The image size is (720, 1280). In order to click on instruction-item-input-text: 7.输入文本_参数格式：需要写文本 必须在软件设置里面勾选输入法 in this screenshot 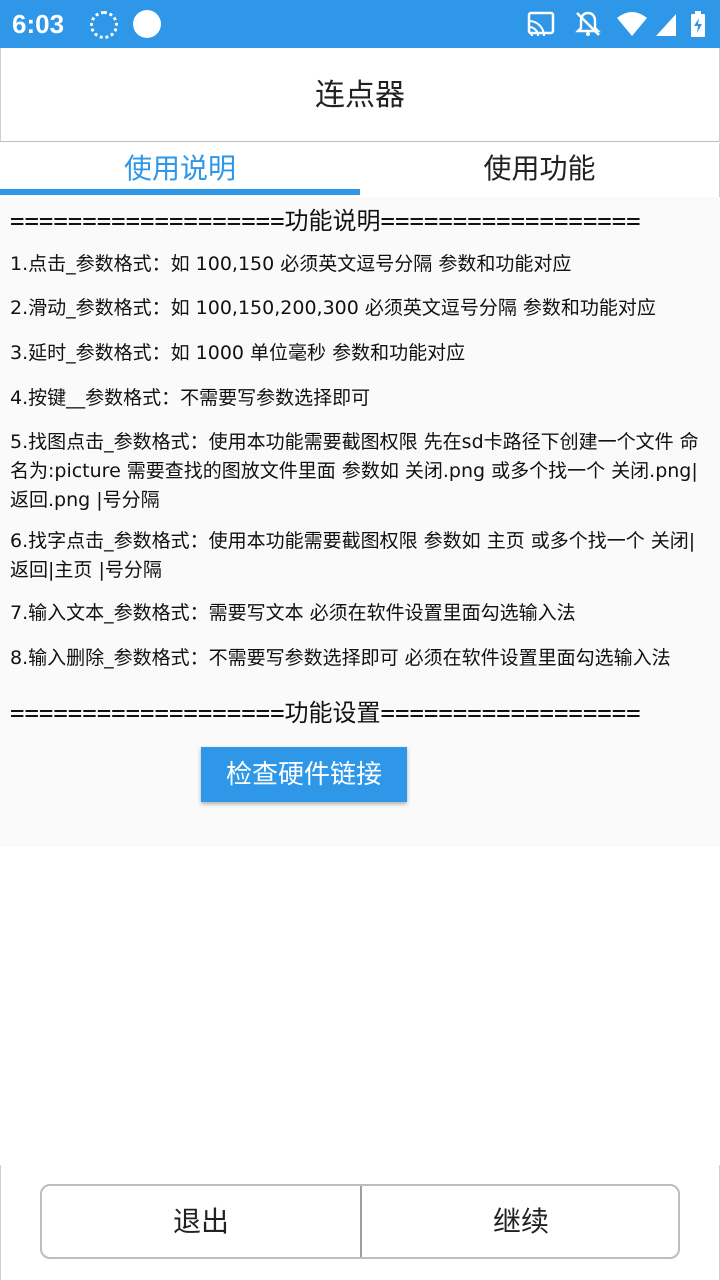, I will do `click(293, 613)`.